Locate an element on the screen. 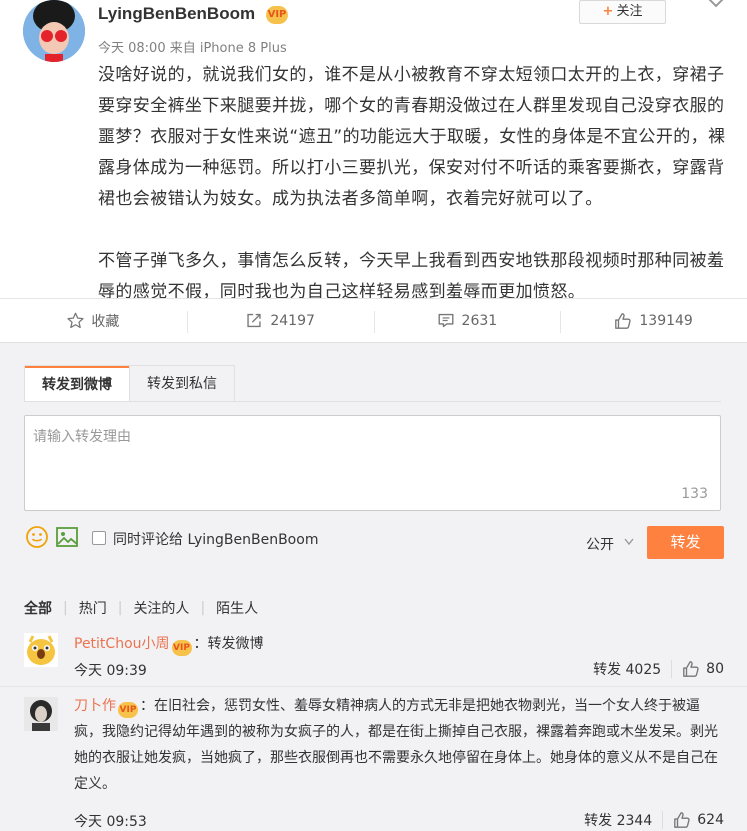 This screenshot has height=831, width=747. filter-following: 关注的人 is located at coordinates (161, 608).